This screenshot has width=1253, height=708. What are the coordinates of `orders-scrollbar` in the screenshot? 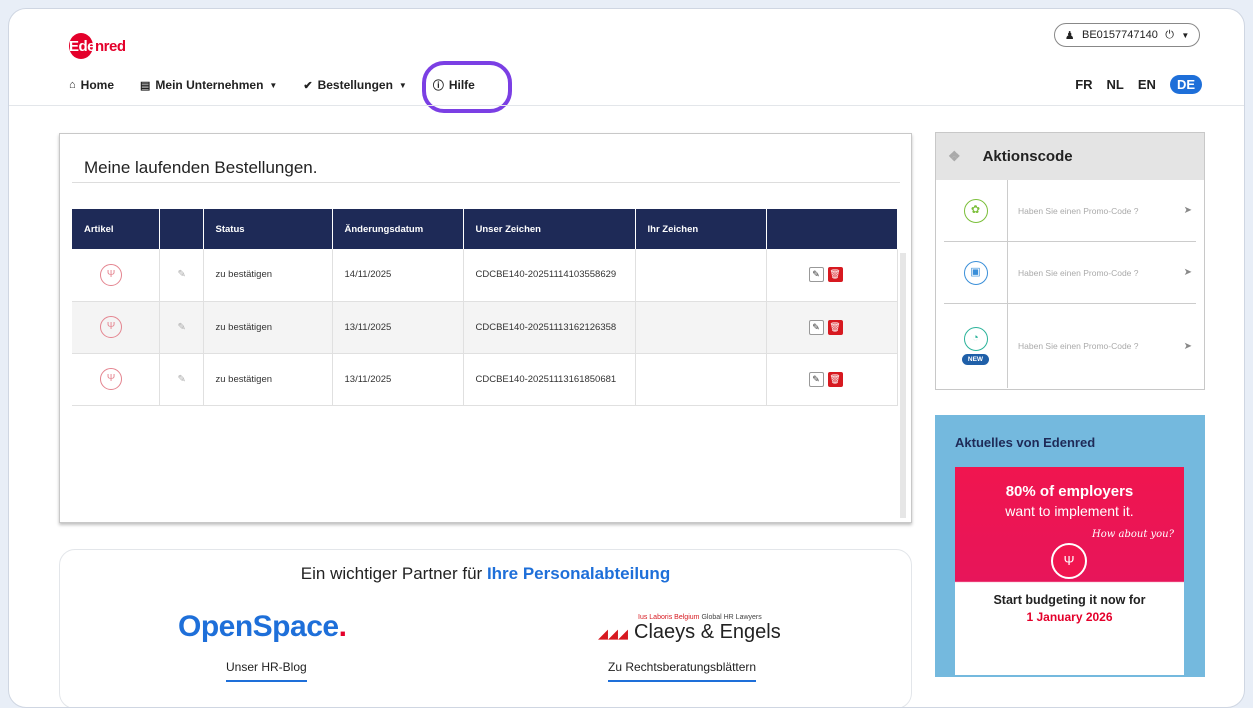 It's located at (903, 385).